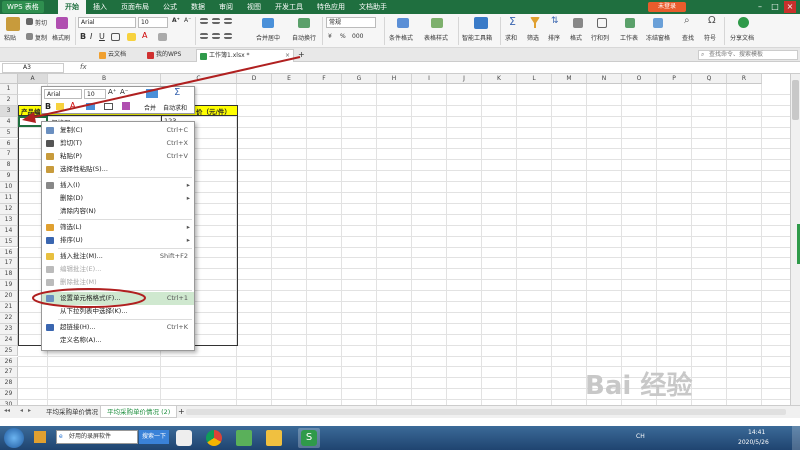 The height and width of the screenshot is (450, 800). What do you see at coordinates (400, 438) in the screenshot?
I see `windows-taskbar: e 好用的录屏软件 搜索一下 S CH 14:41 2020/5/26` at bounding box center [400, 438].